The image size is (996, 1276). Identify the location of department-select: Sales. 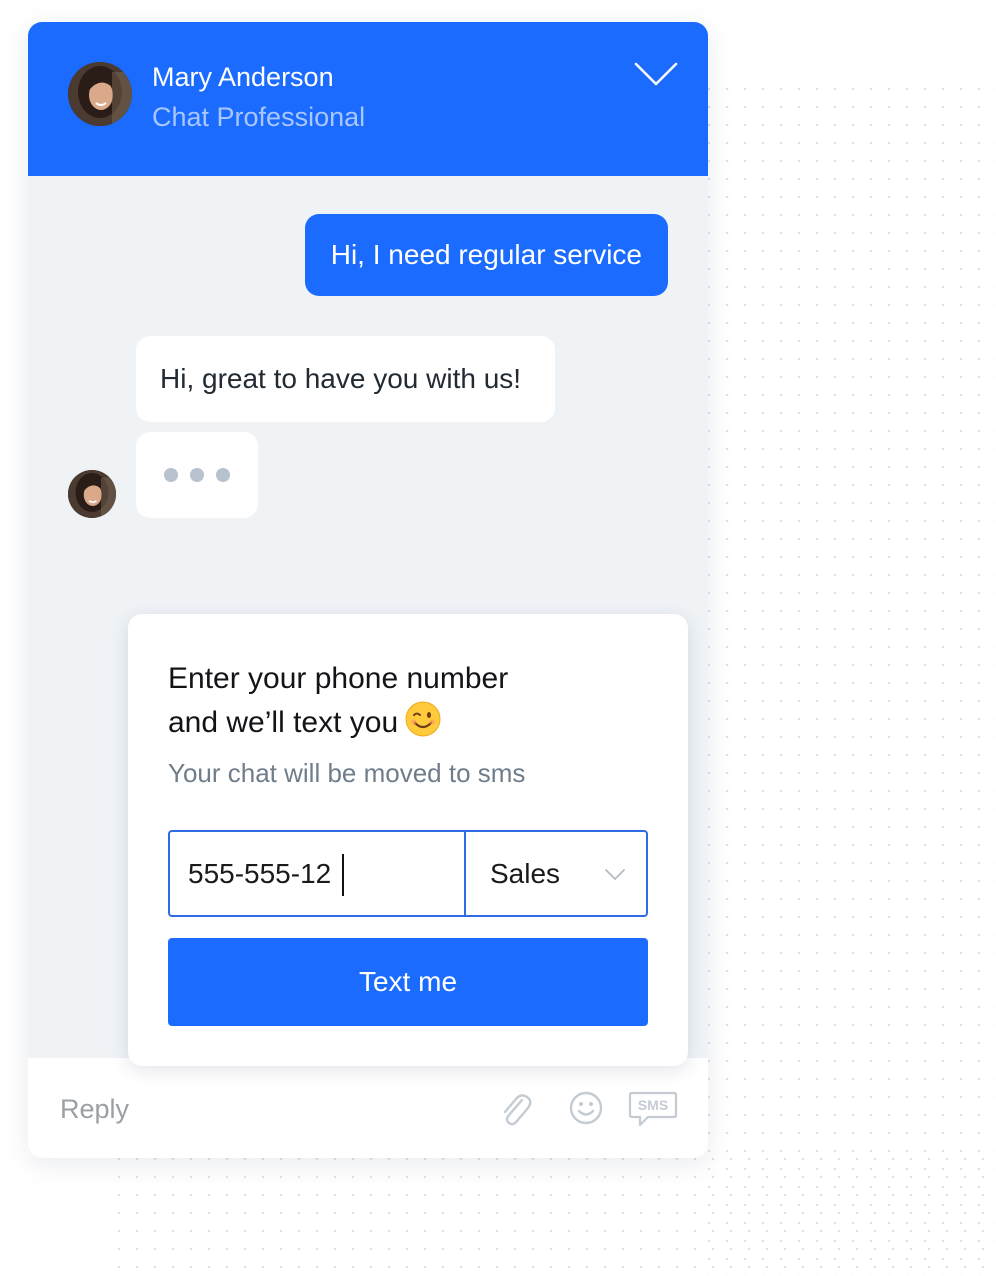
(557, 873).